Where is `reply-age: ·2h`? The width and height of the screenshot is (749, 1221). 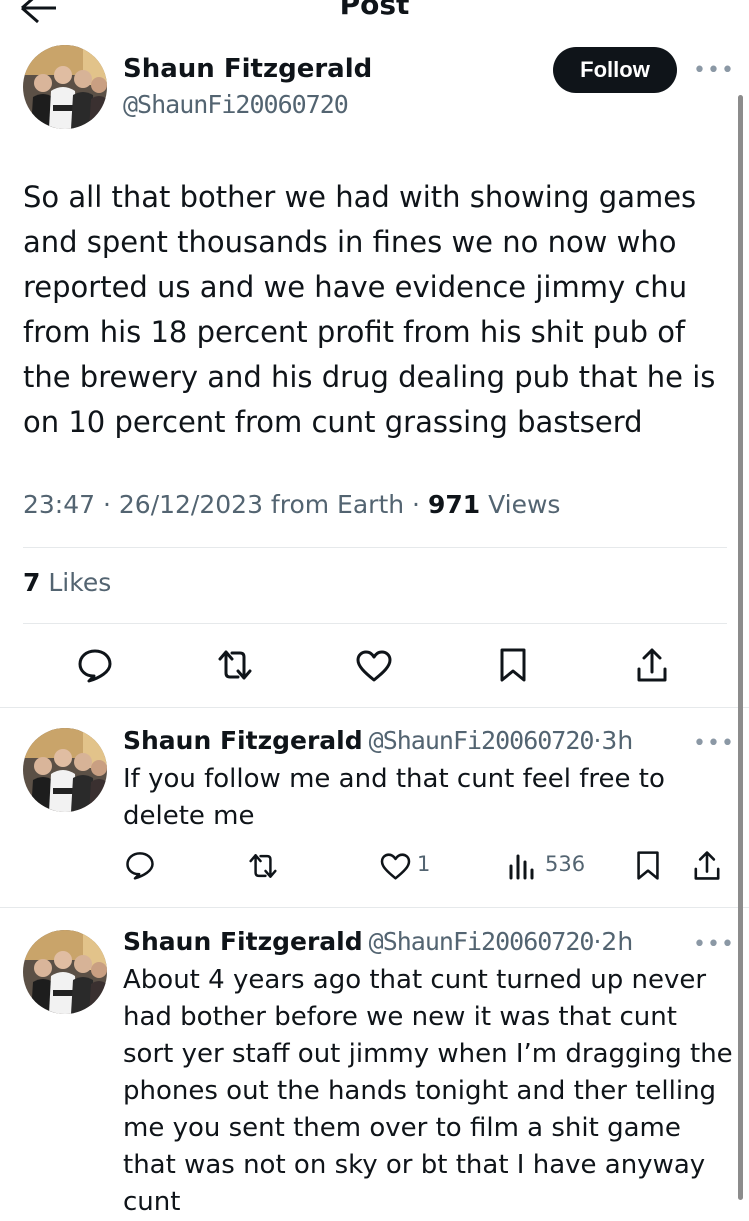 reply-age: ·2h is located at coordinates (613, 941).